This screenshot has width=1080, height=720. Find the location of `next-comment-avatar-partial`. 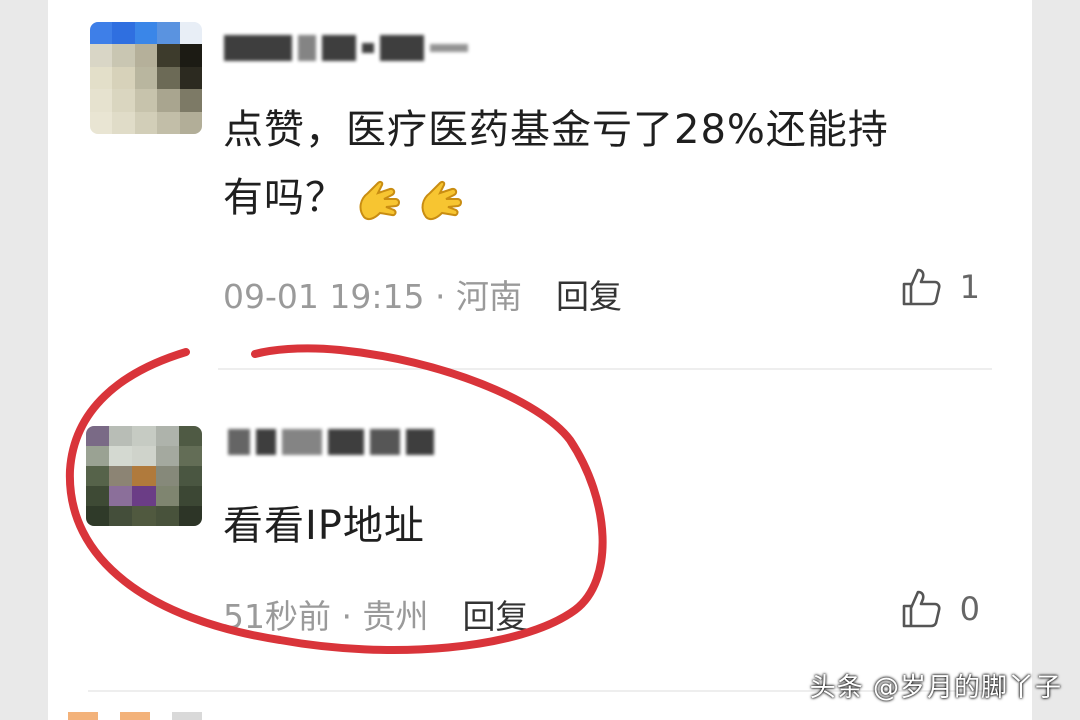

next-comment-avatar-partial is located at coordinates (138, 716).